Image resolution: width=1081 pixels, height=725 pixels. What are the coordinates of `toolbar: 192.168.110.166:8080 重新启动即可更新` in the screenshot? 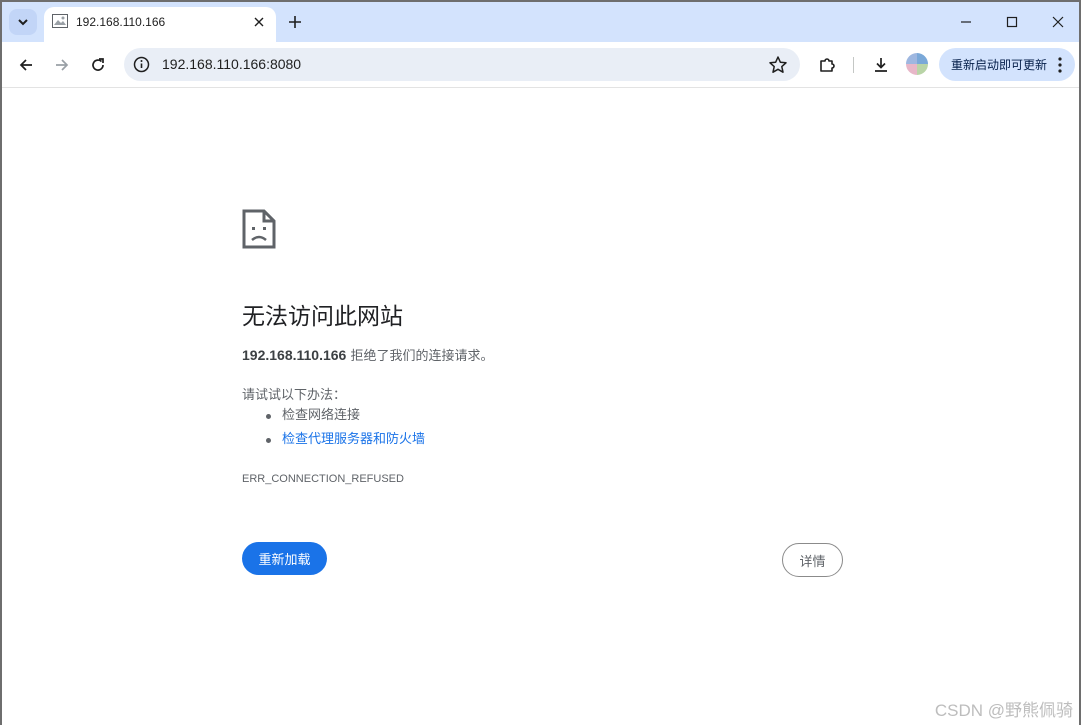 It's located at (540, 65).